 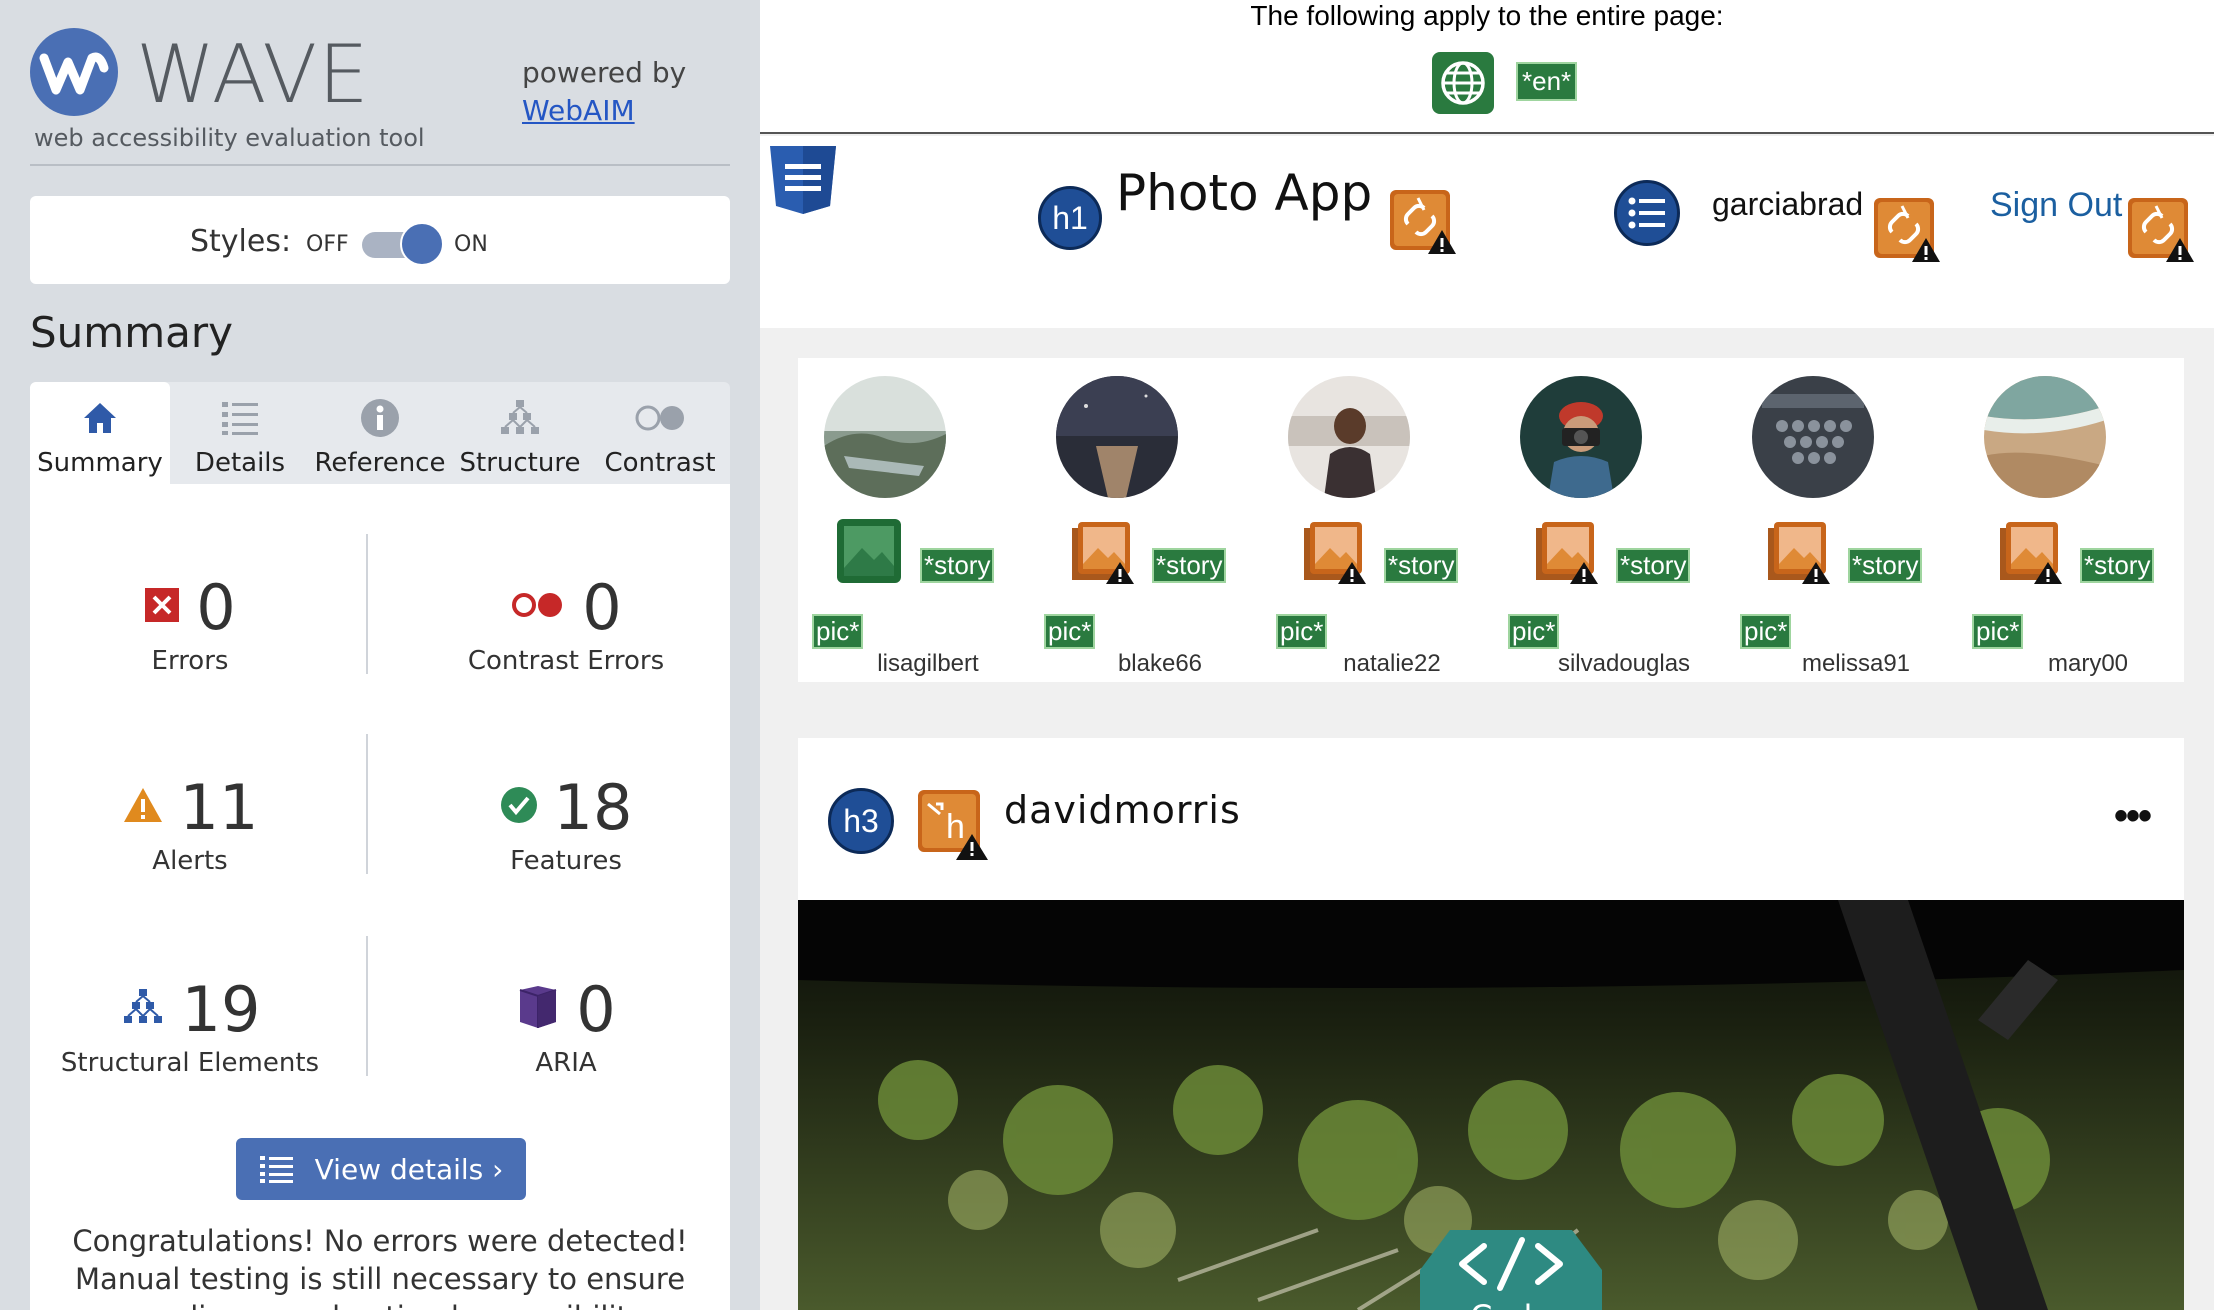 I want to click on aria-label: ARIA, so click(x=566, y=1063).